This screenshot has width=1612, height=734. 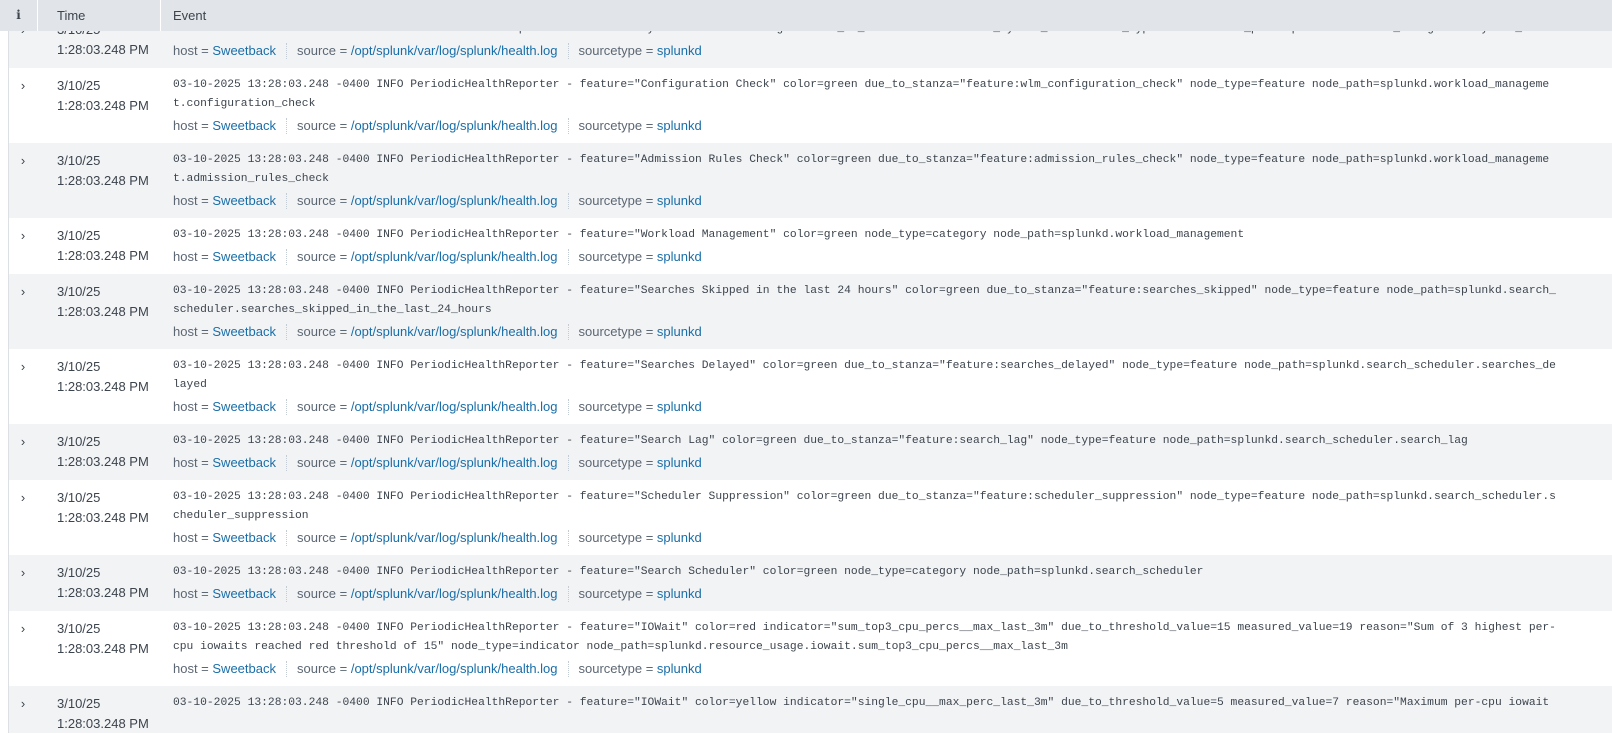 What do you see at coordinates (103, 461) in the screenshot?
I see `event-clock: 1:28:03.248 PM` at bounding box center [103, 461].